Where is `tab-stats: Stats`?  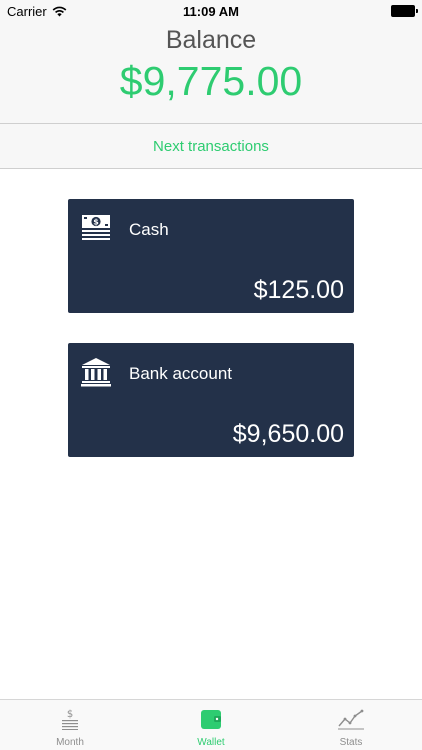 tab-stats: Stats is located at coordinates (351, 725).